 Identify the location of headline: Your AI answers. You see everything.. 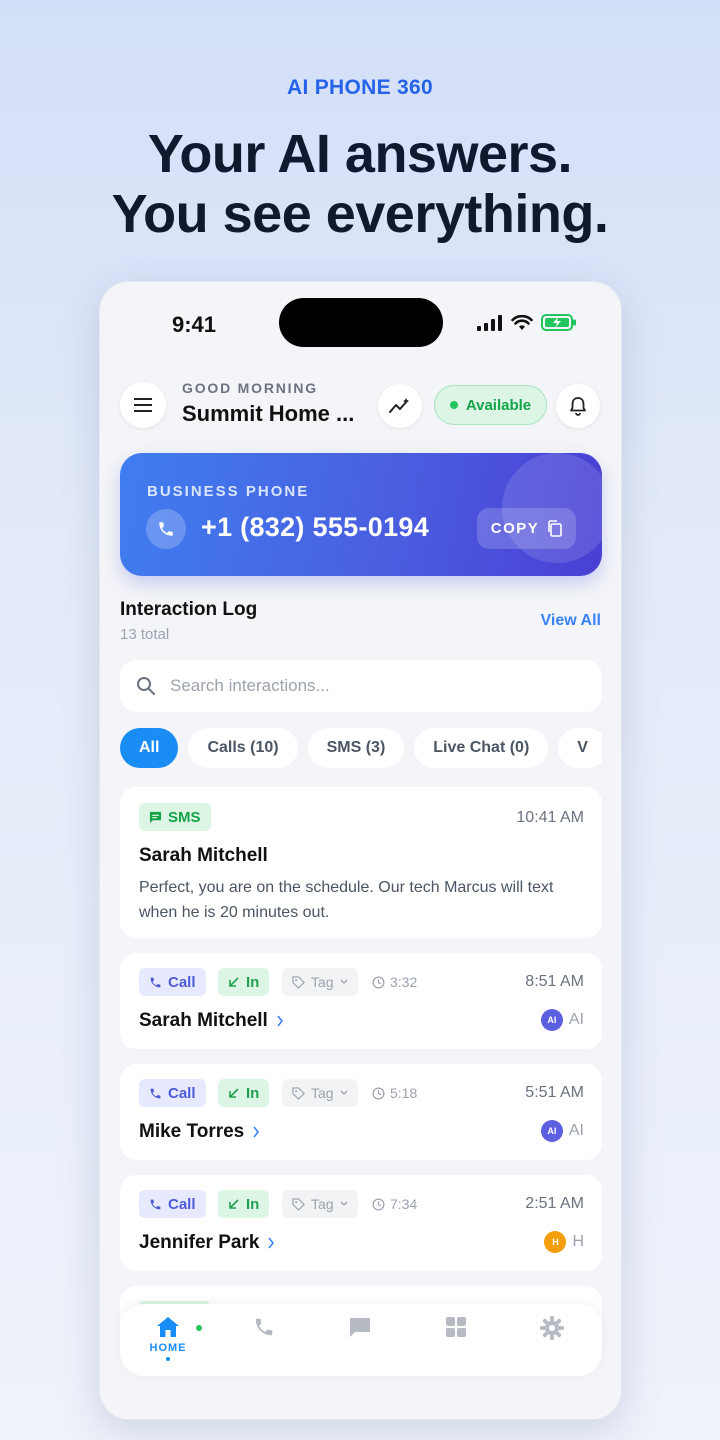
(360, 184).